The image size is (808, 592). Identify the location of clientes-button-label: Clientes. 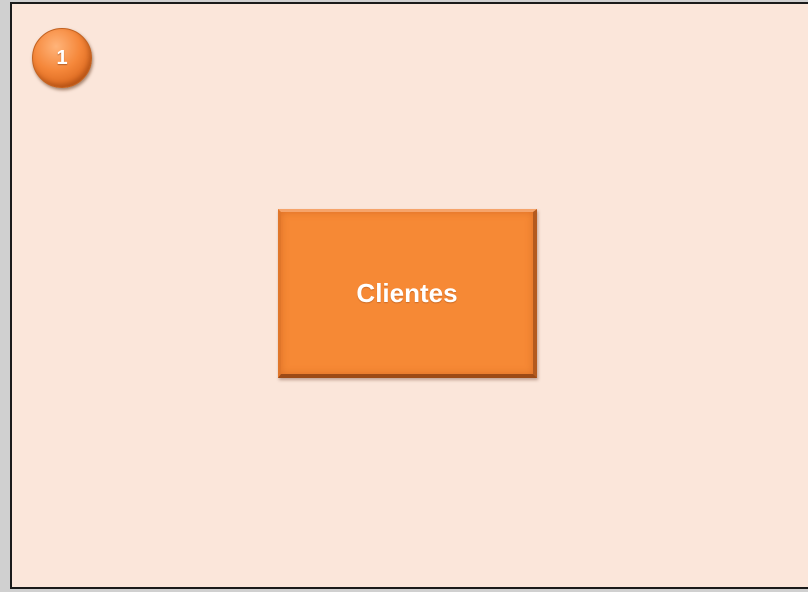
(407, 292).